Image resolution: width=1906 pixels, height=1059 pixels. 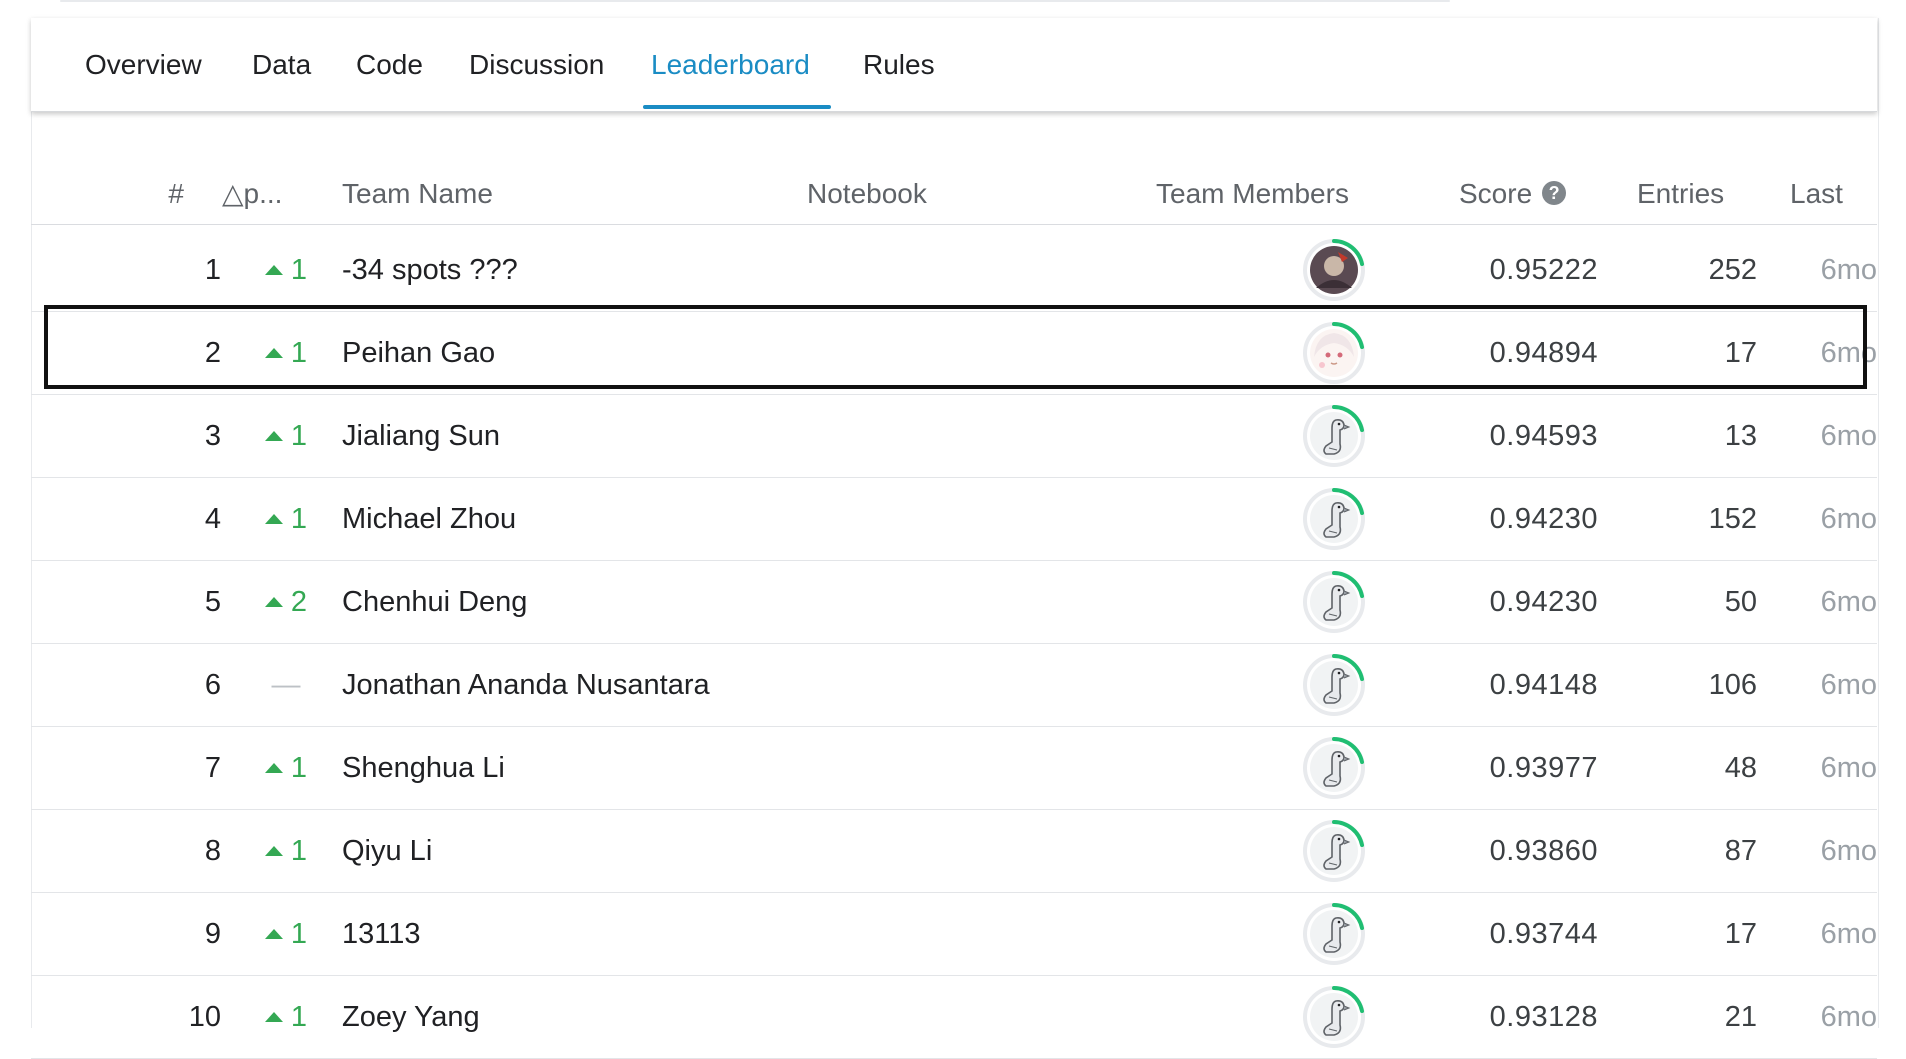 What do you see at coordinates (1816, 194) in the screenshot?
I see `column-header-last: Last` at bounding box center [1816, 194].